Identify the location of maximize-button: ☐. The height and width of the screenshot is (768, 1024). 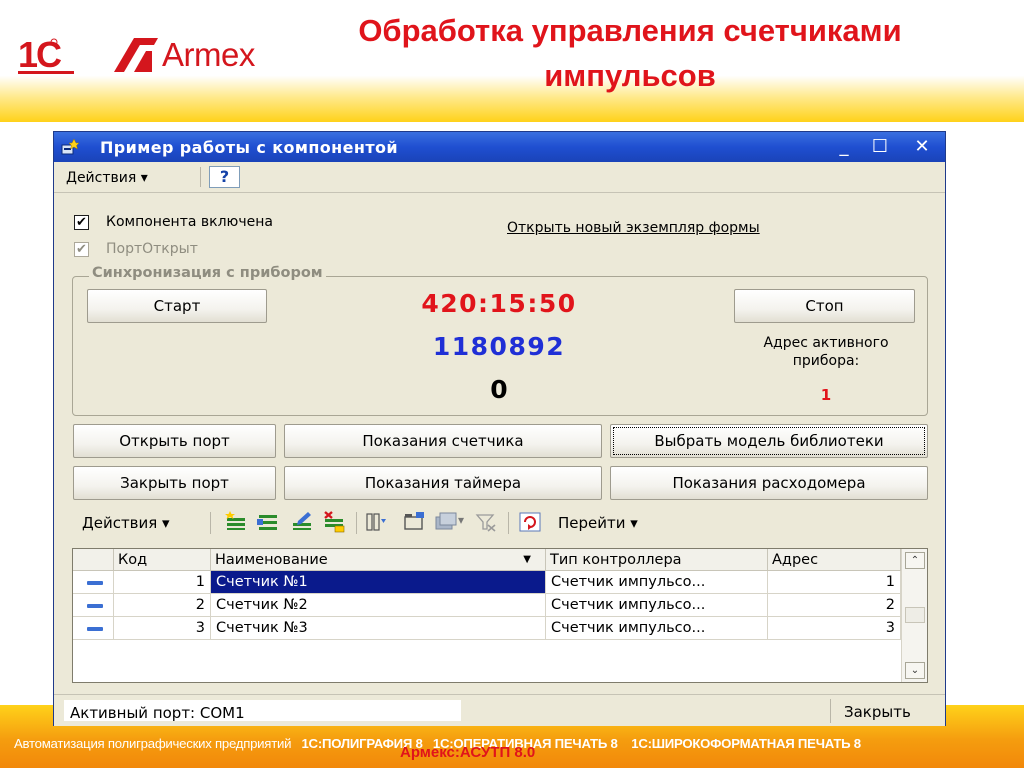
(880, 147).